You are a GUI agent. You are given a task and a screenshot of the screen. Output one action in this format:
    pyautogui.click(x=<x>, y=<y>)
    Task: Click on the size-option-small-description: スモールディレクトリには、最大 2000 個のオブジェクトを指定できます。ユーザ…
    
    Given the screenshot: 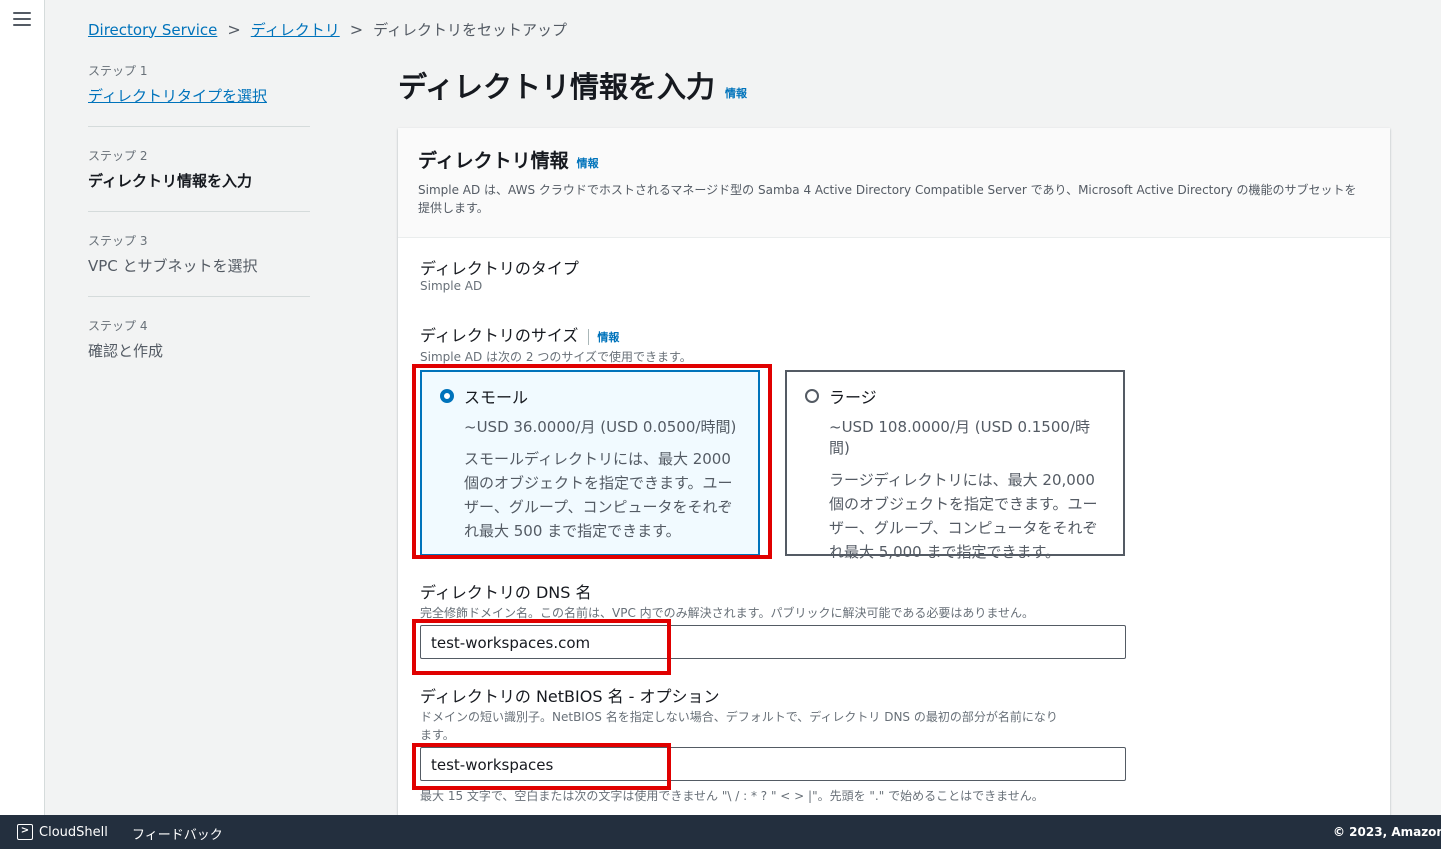 What is the action you would take?
    pyautogui.click(x=598, y=495)
    